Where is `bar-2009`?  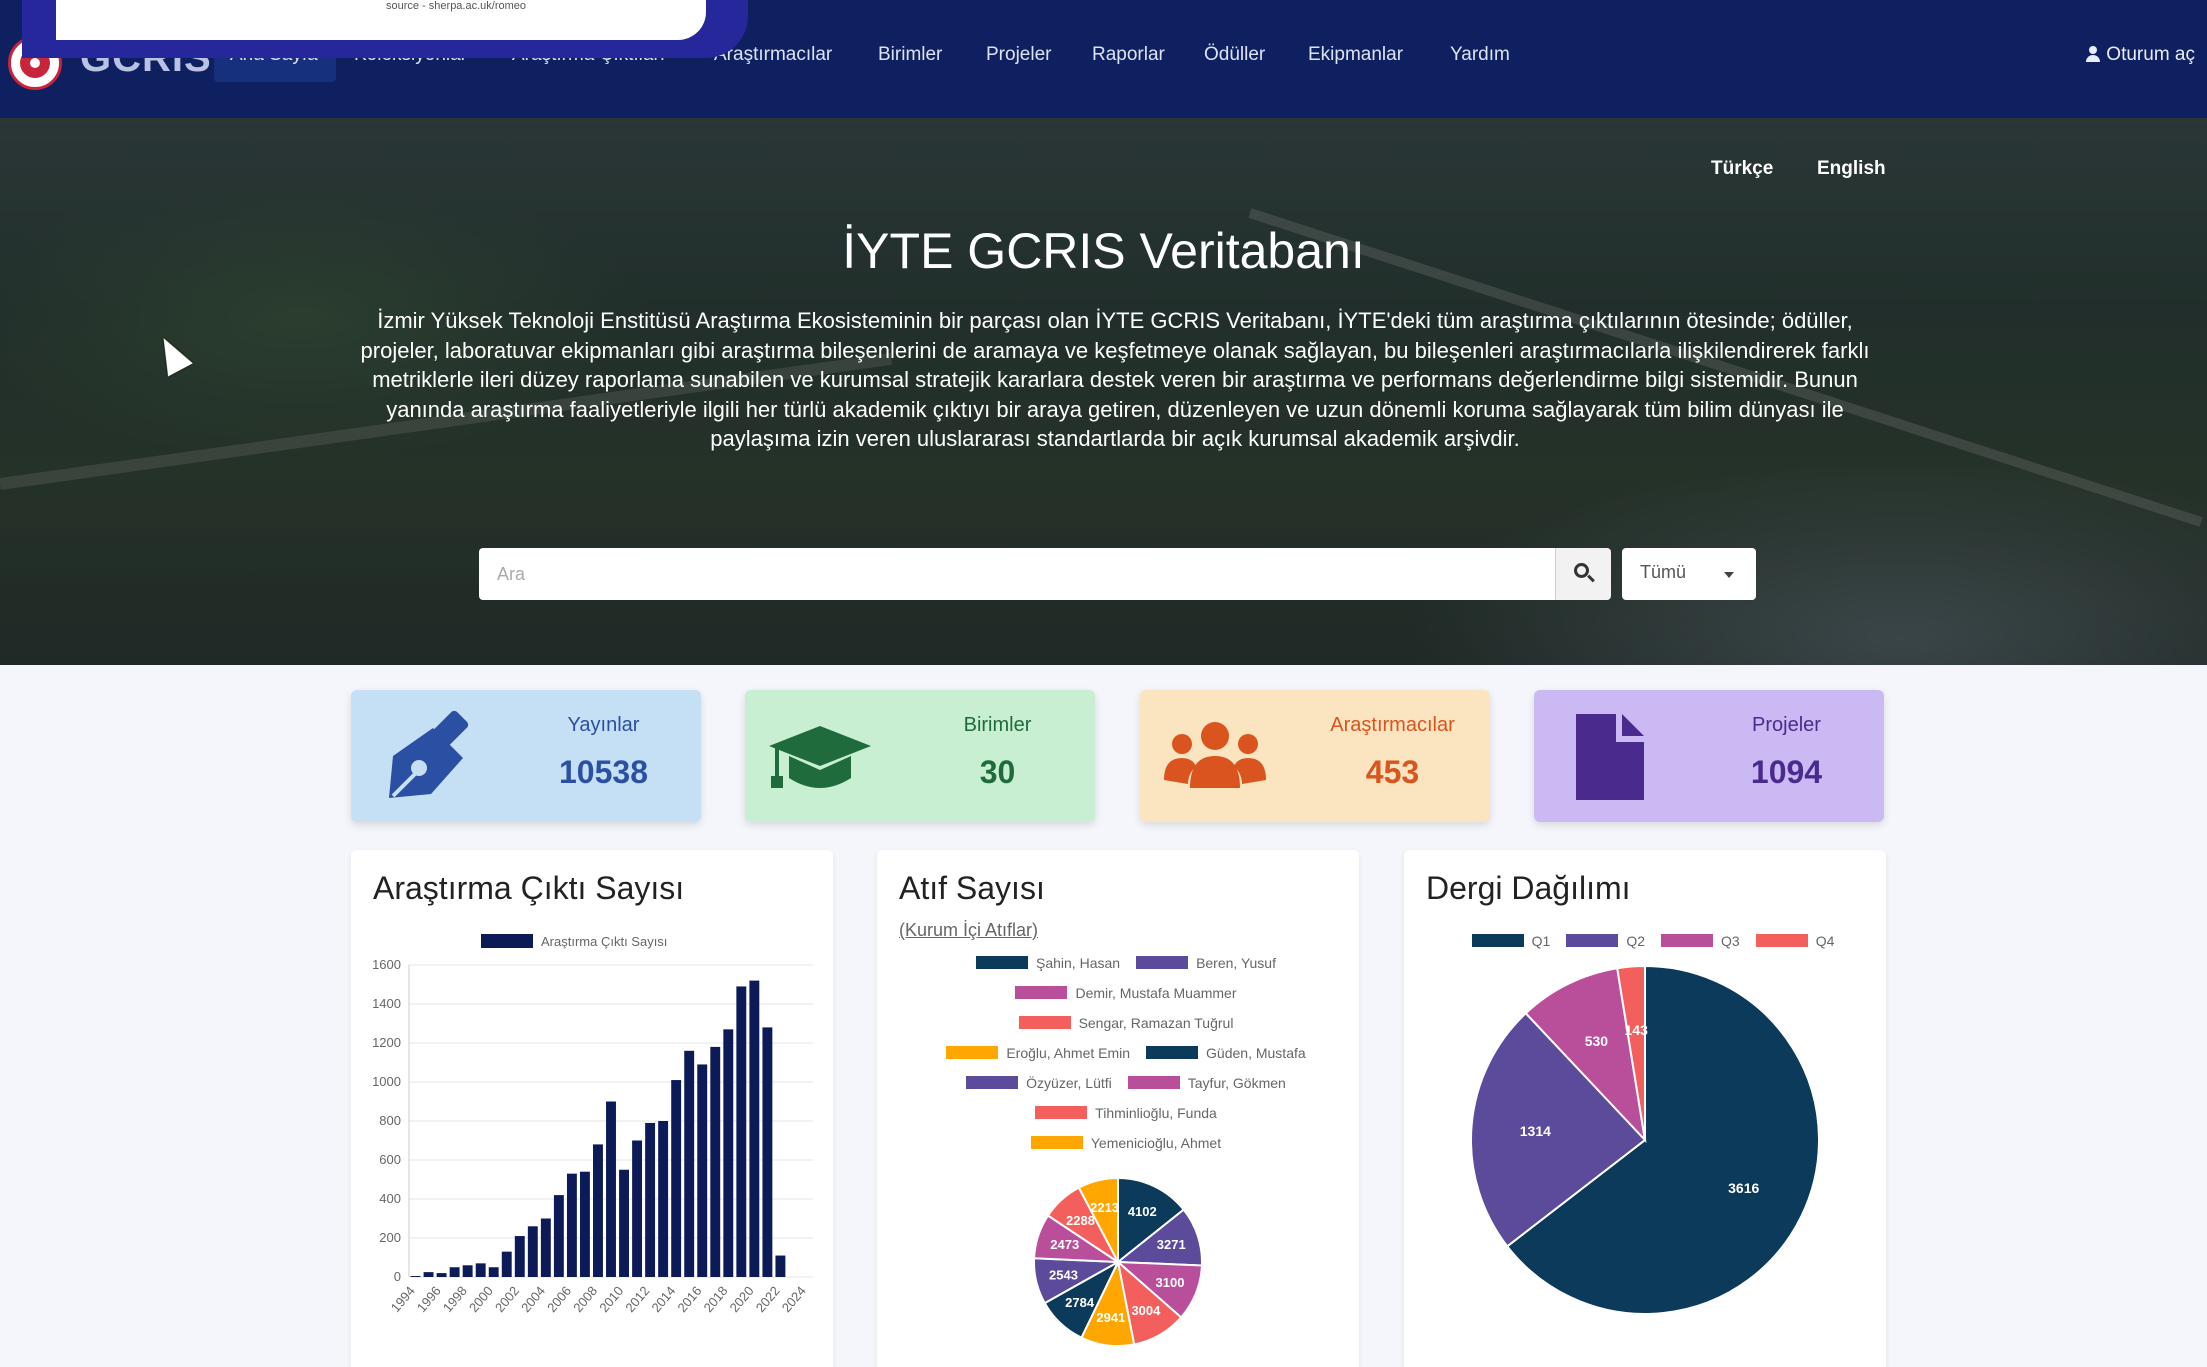 bar-2009 is located at coordinates (611, 1189).